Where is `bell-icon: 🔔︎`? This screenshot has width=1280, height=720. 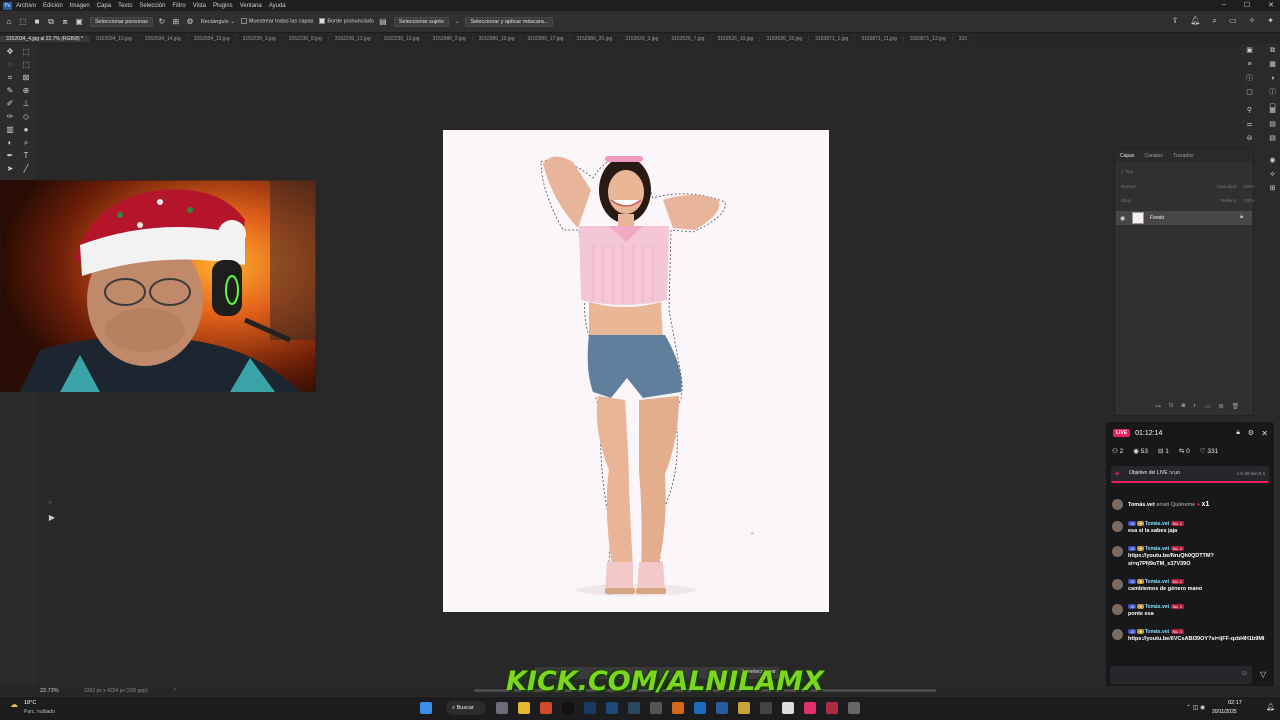
bell-icon: 🔔︎ is located at coordinates (1195, 21).